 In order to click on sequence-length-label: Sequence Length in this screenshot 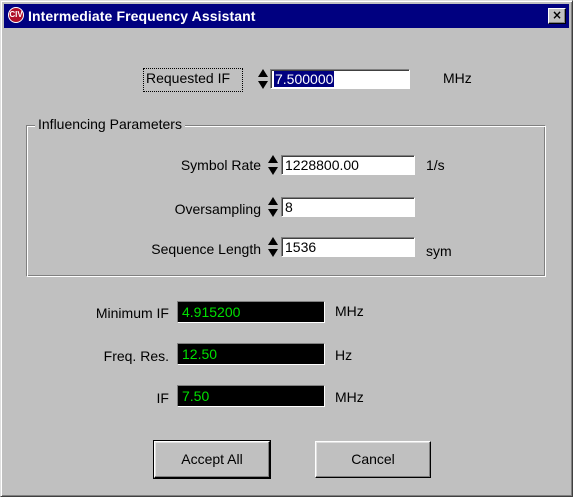, I will do `click(206, 249)`.